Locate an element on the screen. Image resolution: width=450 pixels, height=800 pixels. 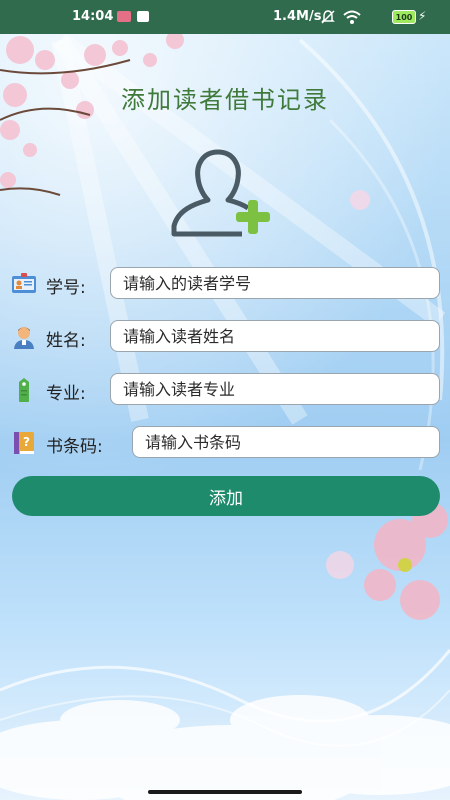
battery-icon: 100 is located at coordinates (404, 17).